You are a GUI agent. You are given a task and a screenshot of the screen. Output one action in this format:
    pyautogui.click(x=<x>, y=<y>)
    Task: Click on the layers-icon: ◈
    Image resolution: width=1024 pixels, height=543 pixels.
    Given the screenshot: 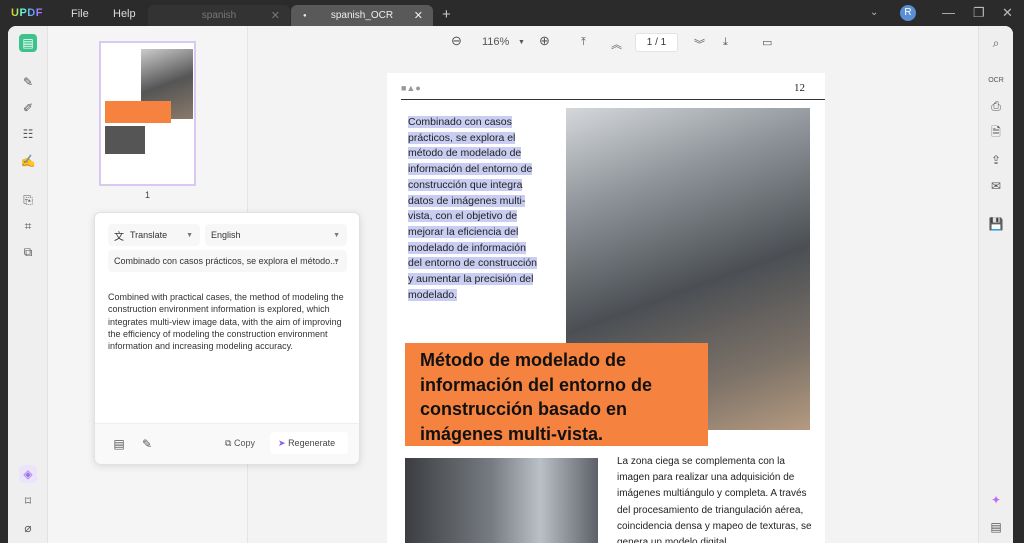 What is the action you would take?
    pyautogui.click(x=28, y=474)
    